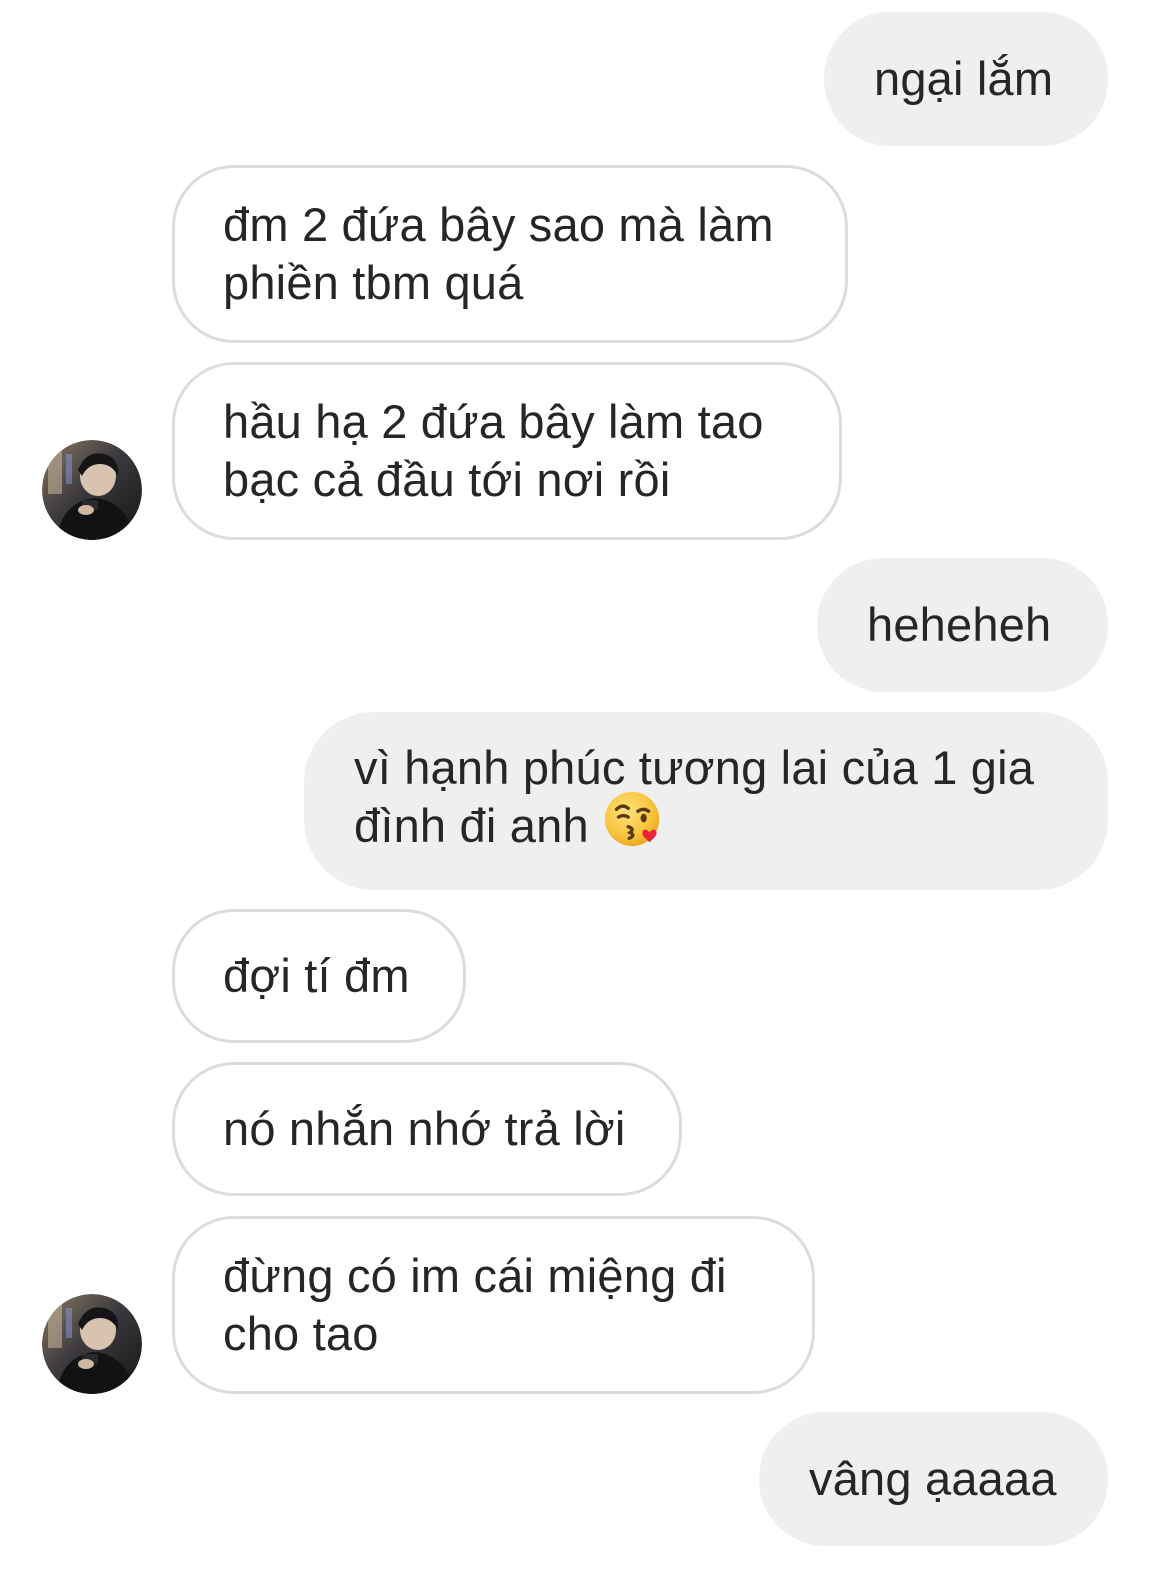 The height and width of the screenshot is (1592, 1170). What do you see at coordinates (498, 224) in the screenshot?
I see `message-line: đm 2 đứa bây sao mà làm` at bounding box center [498, 224].